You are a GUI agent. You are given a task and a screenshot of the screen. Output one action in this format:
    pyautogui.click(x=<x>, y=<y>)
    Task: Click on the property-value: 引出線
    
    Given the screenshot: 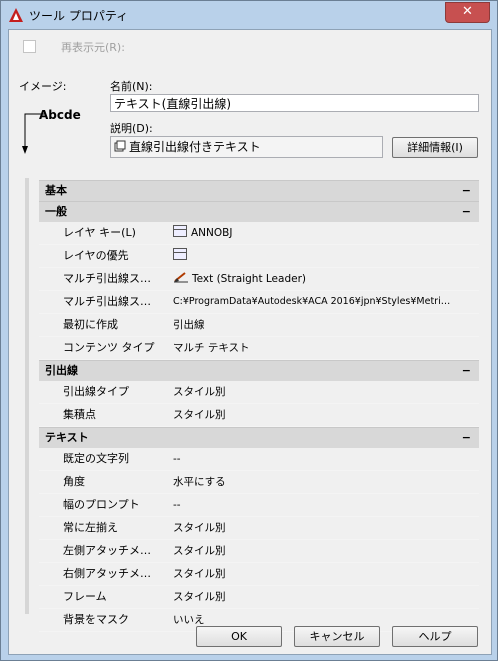 What is the action you would take?
    pyautogui.click(x=325, y=325)
    